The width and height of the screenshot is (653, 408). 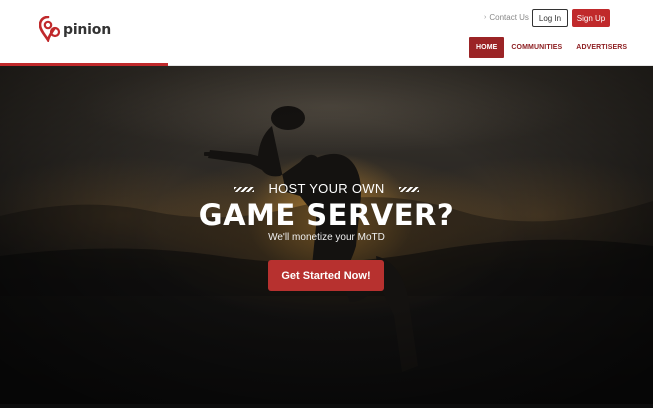 I want to click on contact-link: › Contact Us, so click(x=506, y=17).